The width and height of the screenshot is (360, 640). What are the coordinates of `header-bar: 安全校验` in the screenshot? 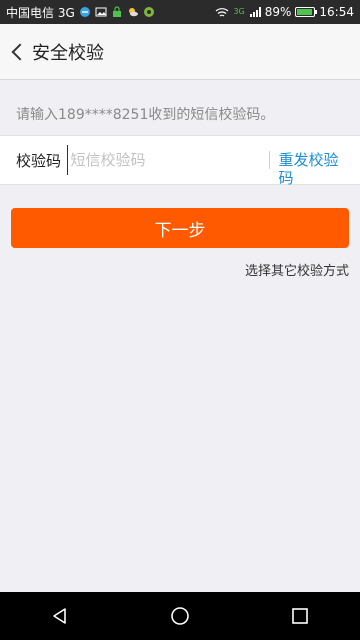 It's located at (180, 52).